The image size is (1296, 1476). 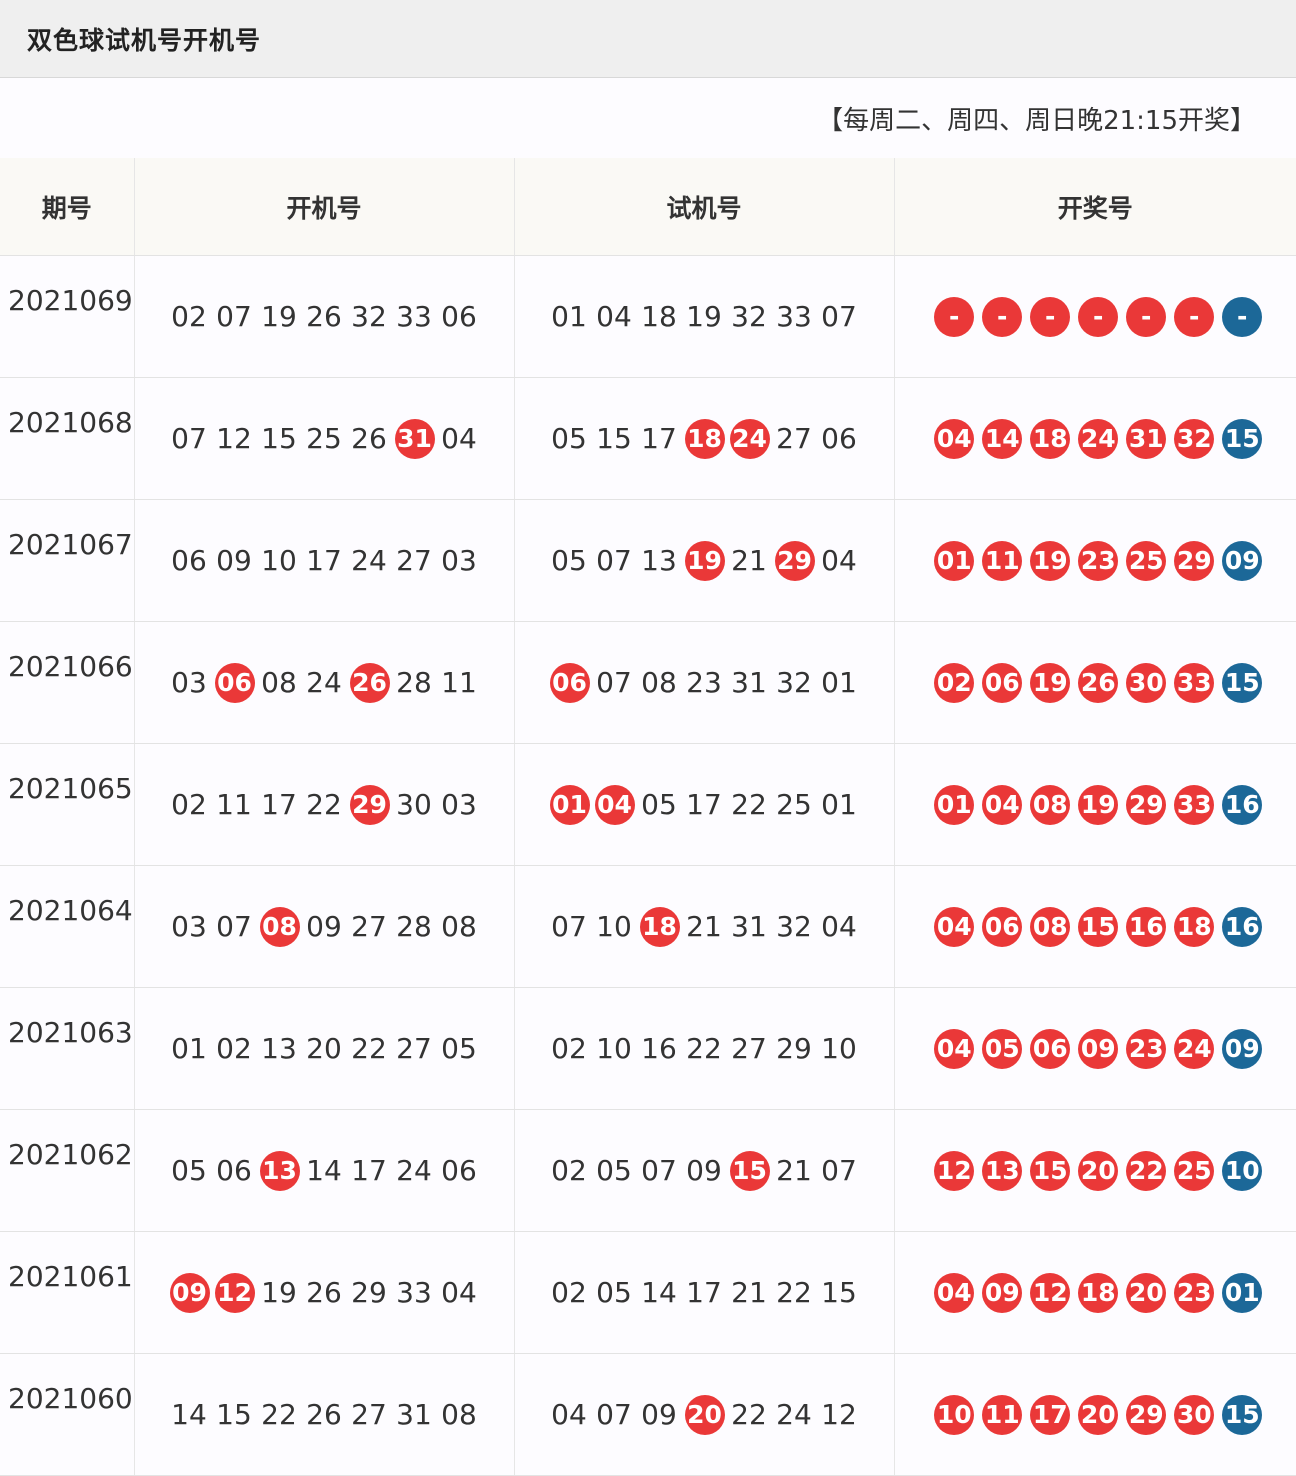 What do you see at coordinates (749, 926) in the screenshot?
I see `number: 31` at bounding box center [749, 926].